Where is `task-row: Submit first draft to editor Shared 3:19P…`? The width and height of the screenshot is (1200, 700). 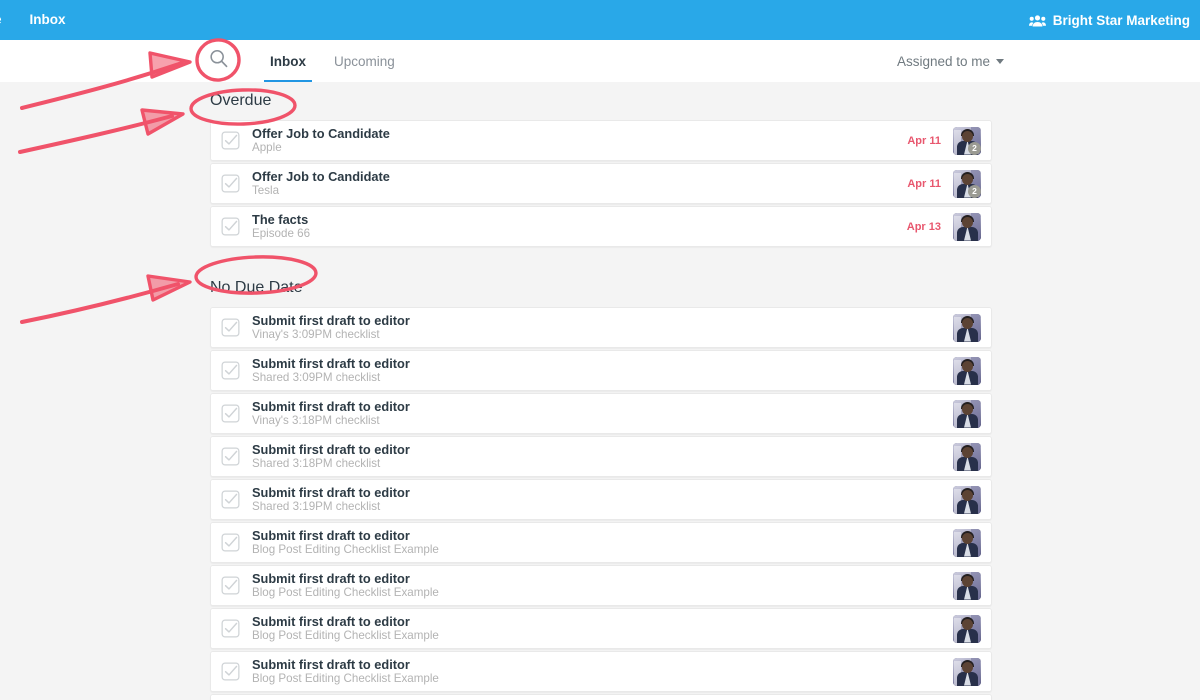
task-row: Submit first draft to editor Shared 3:19P… is located at coordinates (601, 499).